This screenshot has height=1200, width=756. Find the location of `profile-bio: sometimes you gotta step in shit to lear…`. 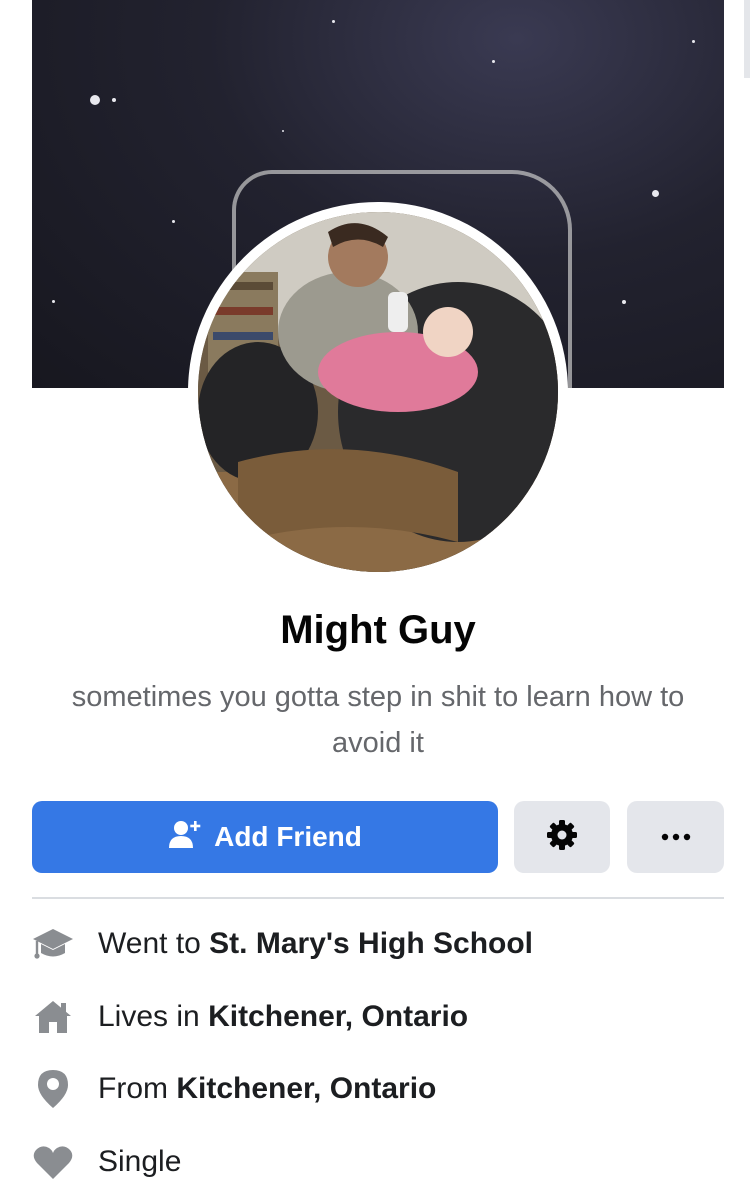

profile-bio: sometimes you gotta step in shit to lear… is located at coordinates (378, 720).